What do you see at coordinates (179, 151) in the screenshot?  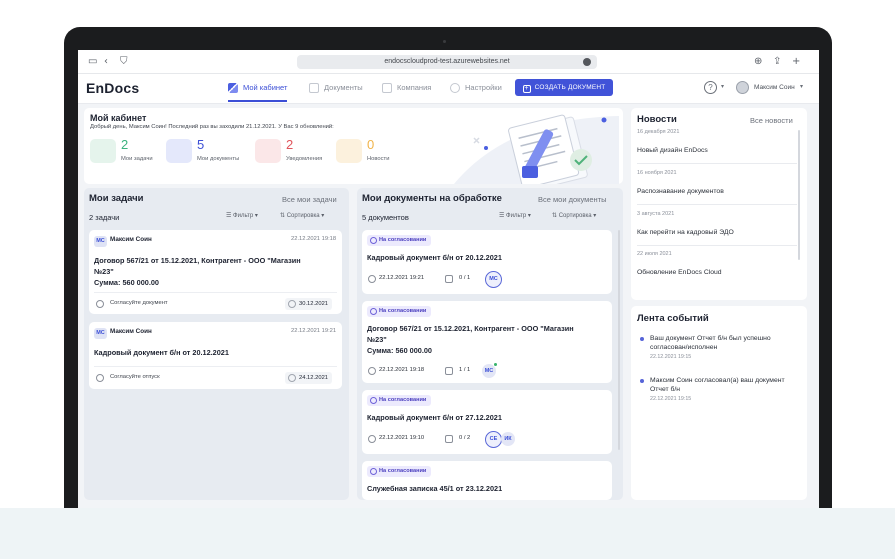 I see `documents-icon` at bounding box center [179, 151].